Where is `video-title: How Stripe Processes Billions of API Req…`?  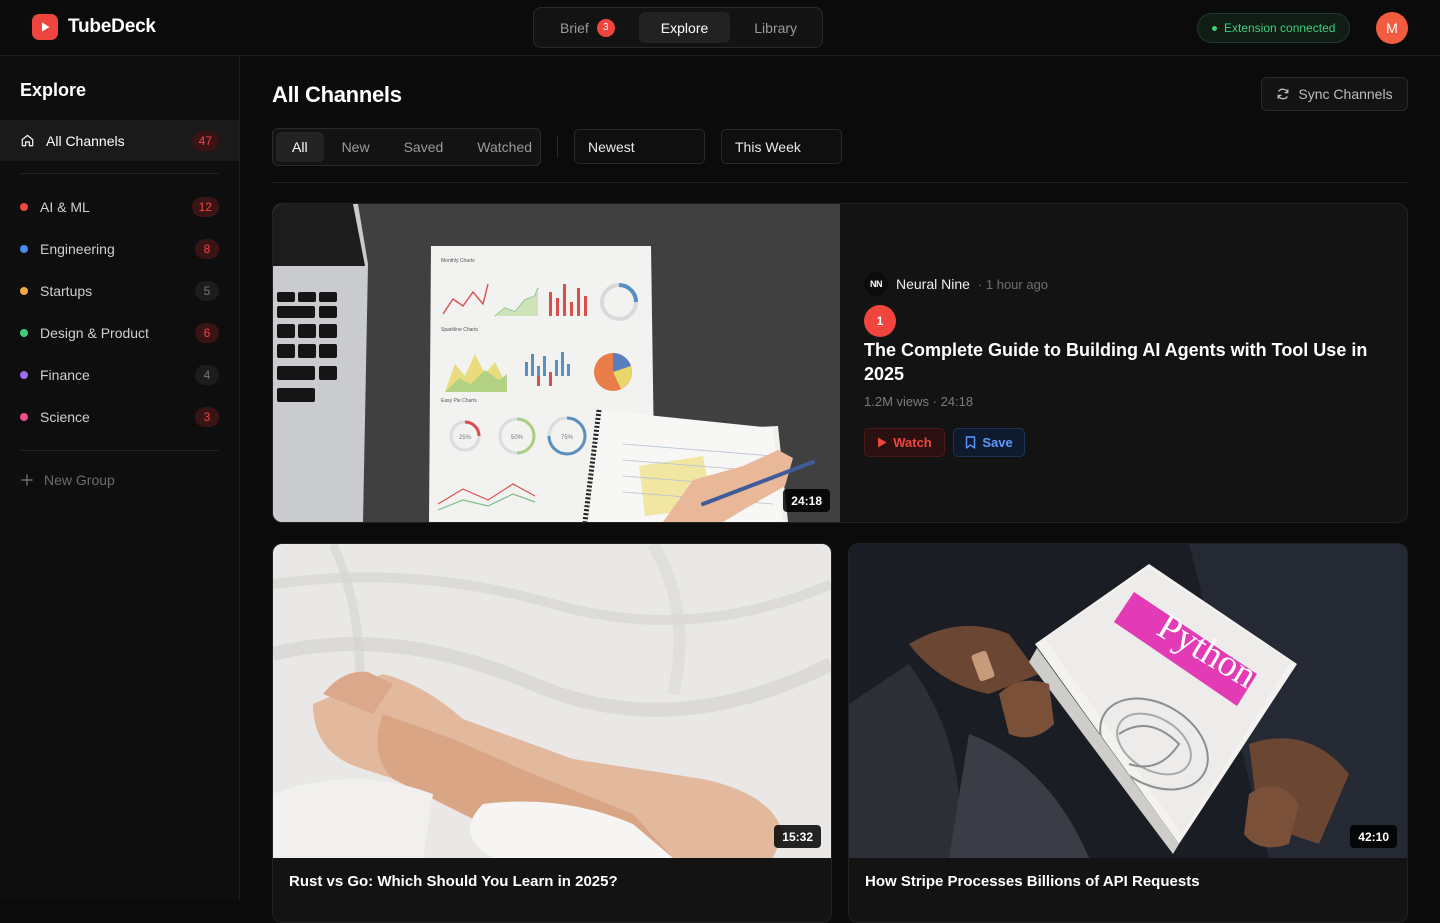 video-title: How Stripe Processes Billions of API Req… is located at coordinates (1032, 881).